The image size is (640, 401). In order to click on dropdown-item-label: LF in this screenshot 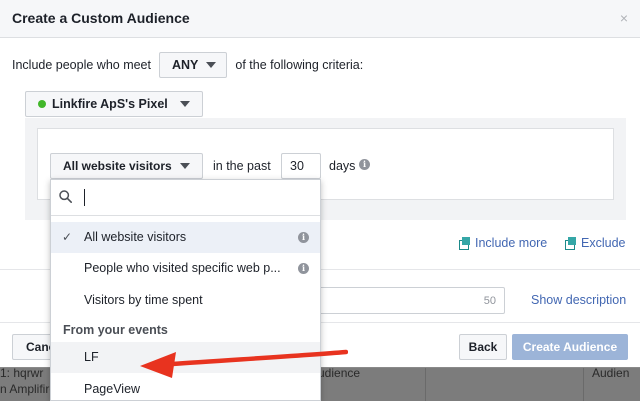, I will do `click(91, 357)`.